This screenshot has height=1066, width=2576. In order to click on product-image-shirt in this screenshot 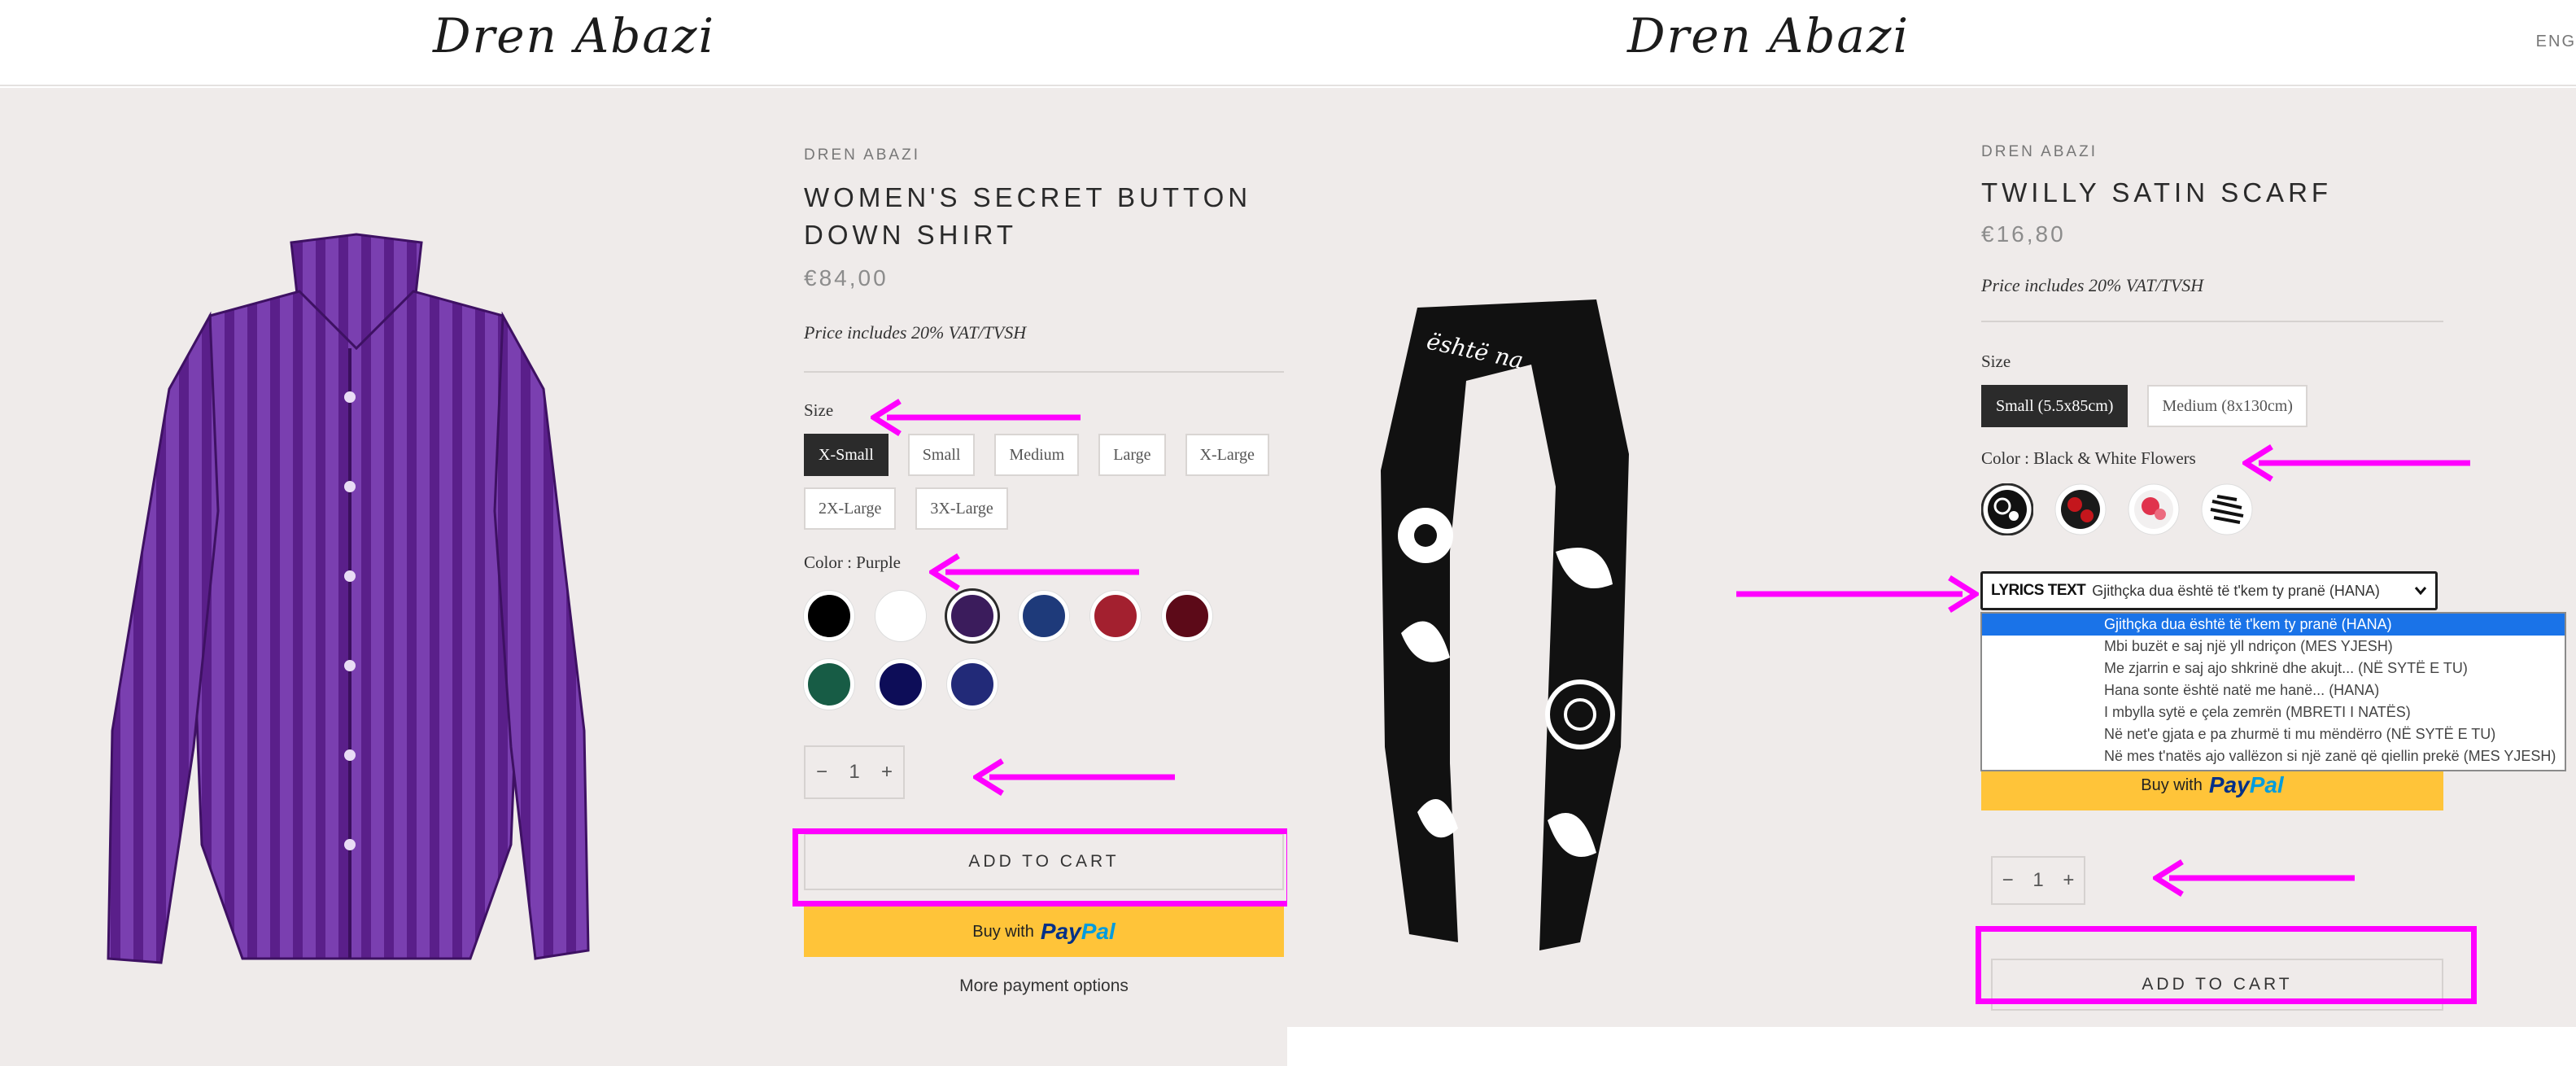, I will do `click(348, 612)`.